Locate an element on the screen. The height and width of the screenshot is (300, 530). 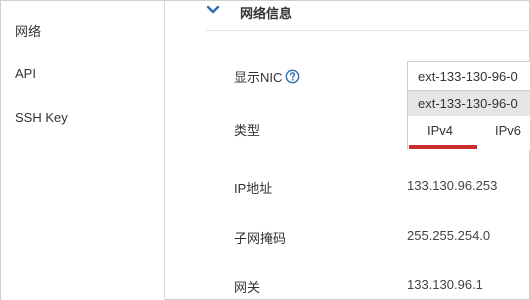
section-title: 网络信息 is located at coordinates (266, 13).